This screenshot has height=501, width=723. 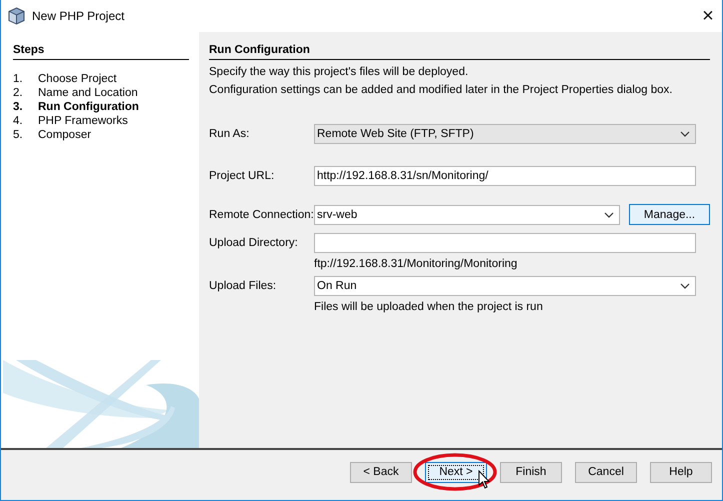 What do you see at coordinates (606, 472) in the screenshot?
I see `wizard-button: Cancel` at bounding box center [606, 472].